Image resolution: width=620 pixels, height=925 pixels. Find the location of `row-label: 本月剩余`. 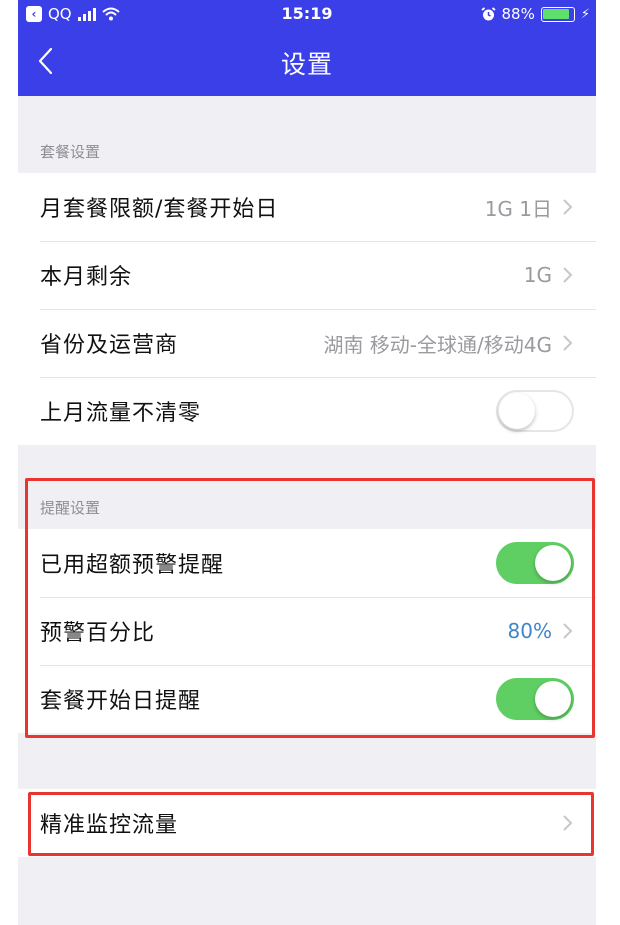

row-label: 本月剩余 is located at coordinates (86, 277).